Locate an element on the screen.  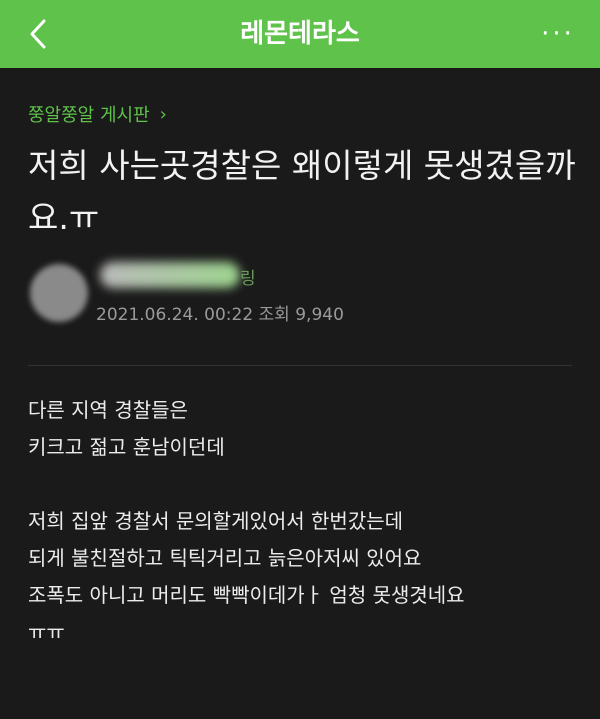
post-meta: 2021.06.24. 00:22 조회 9,940 is located at coordinates (220, 312).